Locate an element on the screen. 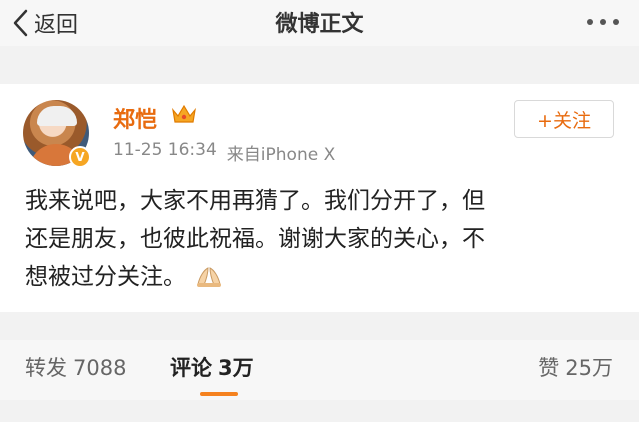  post-text-line: 想被过分关注。 is located at coordinates (320, 277).